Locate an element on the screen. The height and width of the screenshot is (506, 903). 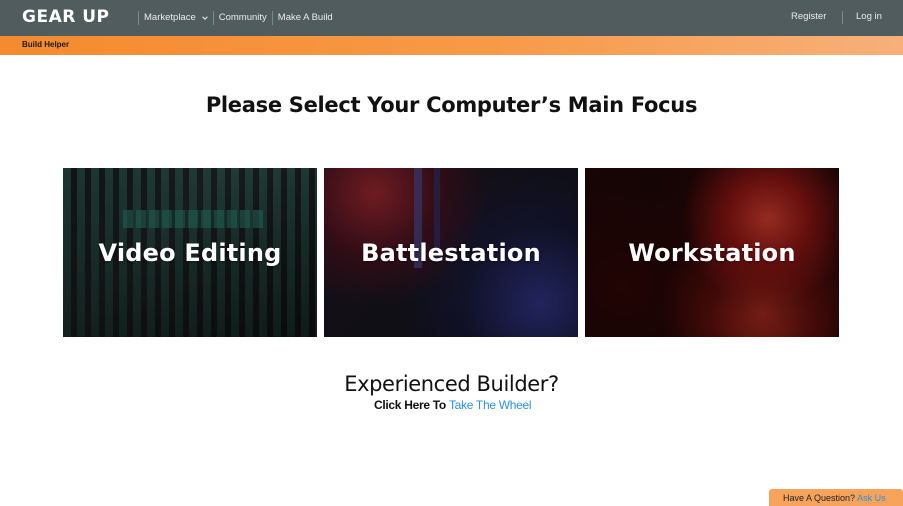
ask-us-link: Ask Us is located at coordinates (871, 498).